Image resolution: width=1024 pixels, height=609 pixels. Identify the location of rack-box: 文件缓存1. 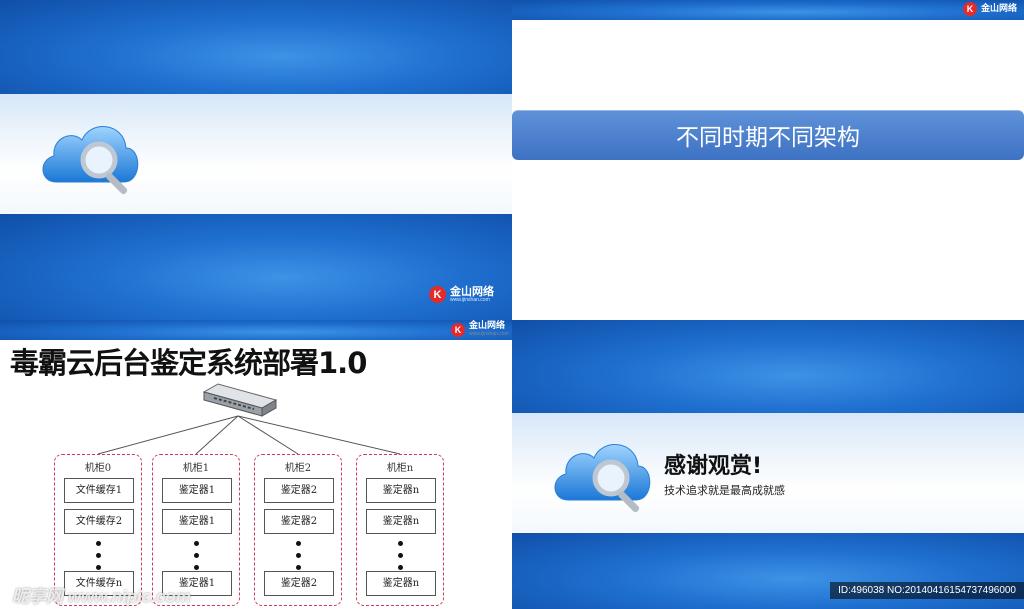
(99, 490).